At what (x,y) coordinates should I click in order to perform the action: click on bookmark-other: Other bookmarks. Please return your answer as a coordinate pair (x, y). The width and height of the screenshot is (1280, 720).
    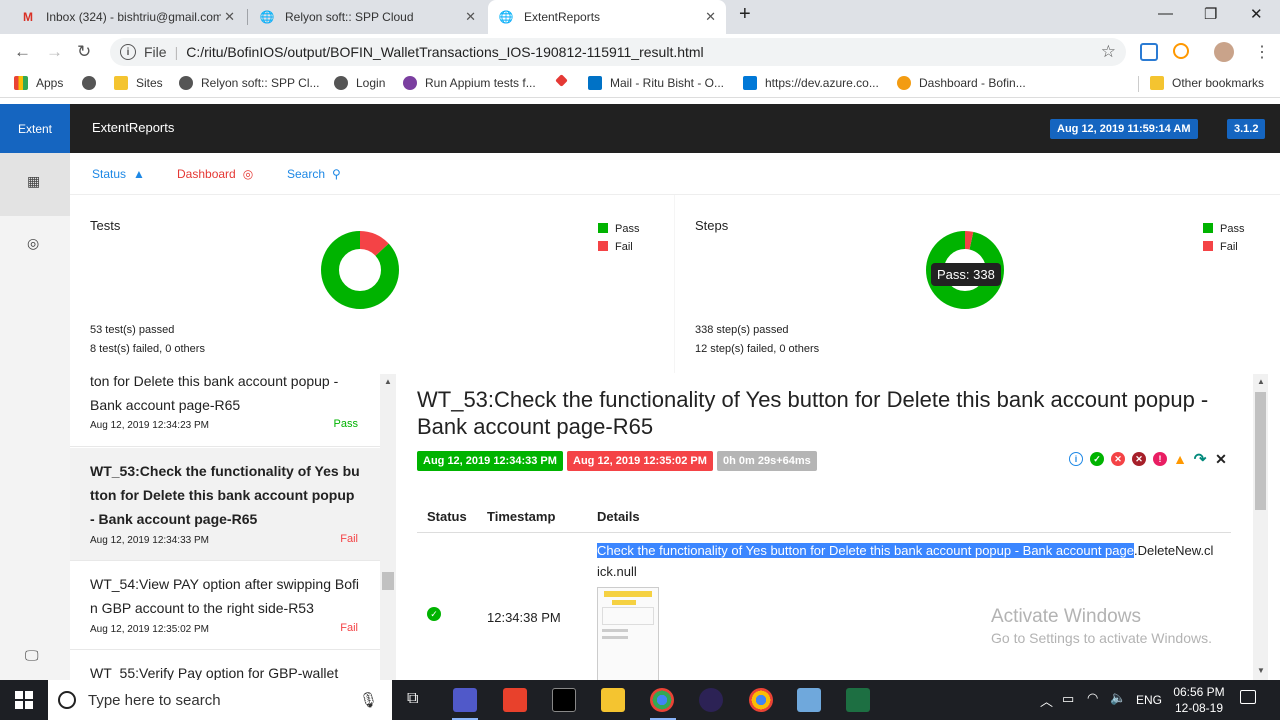
    Looking at the image, I should click on (1207, 83).